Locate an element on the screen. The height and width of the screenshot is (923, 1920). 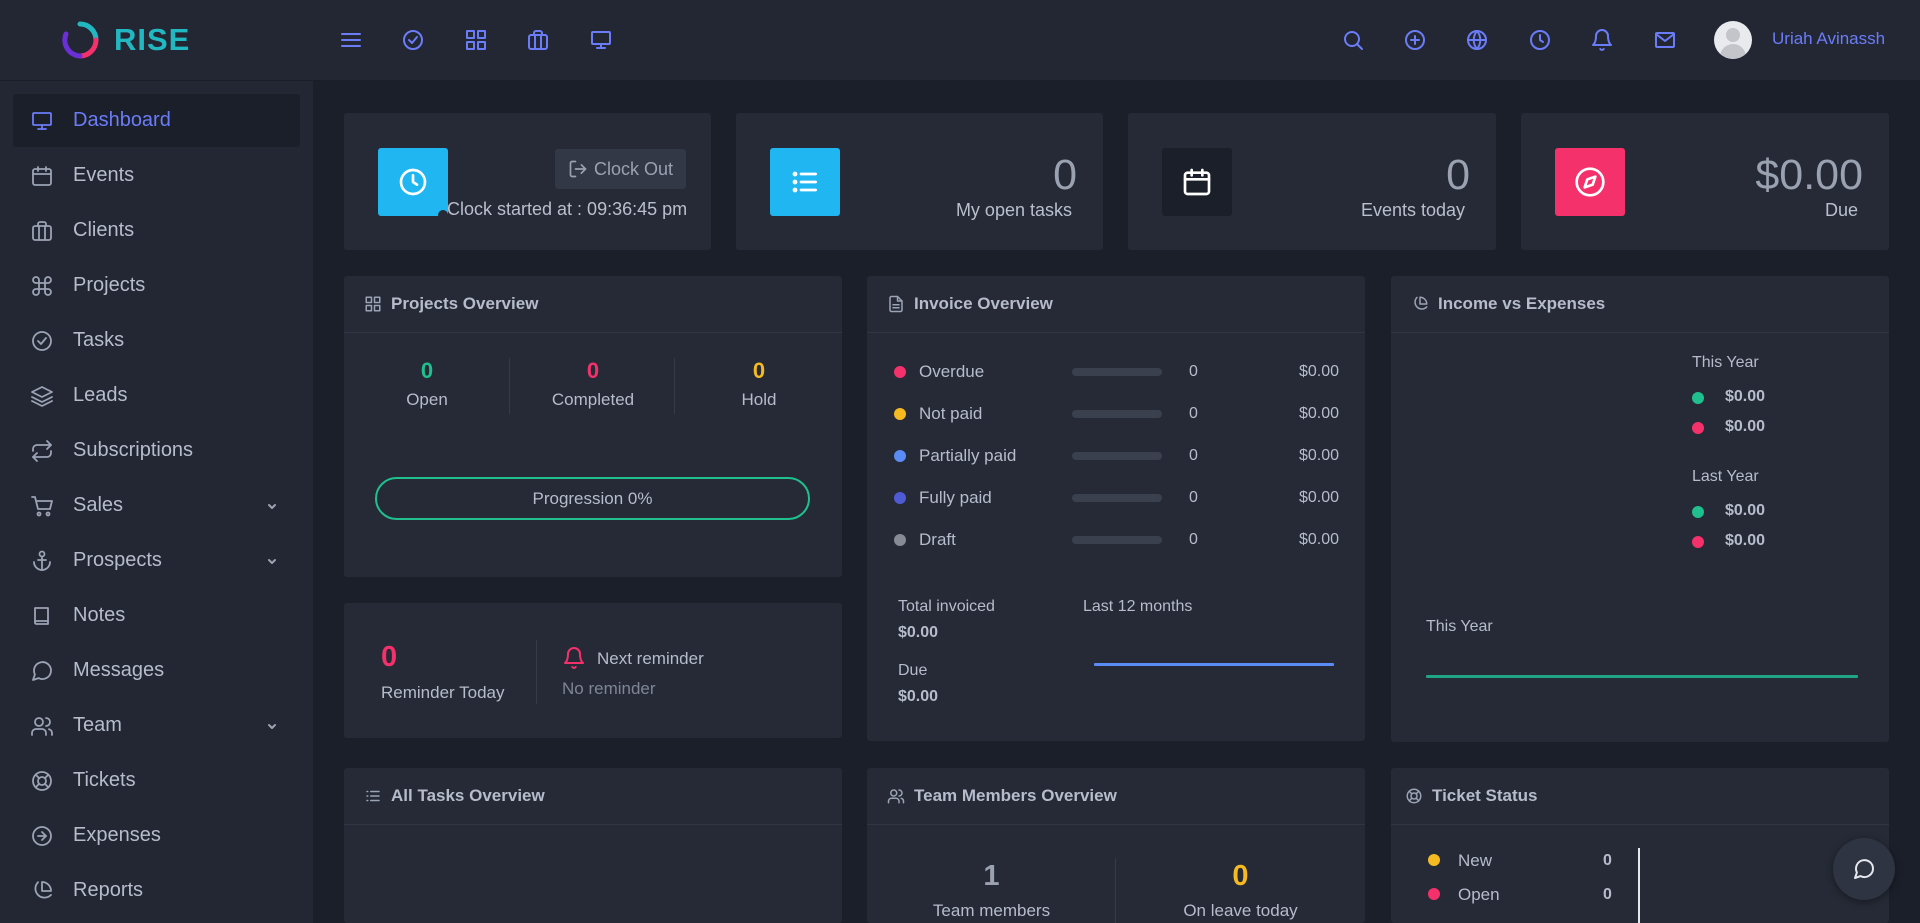
sidebar-item-prospects: Prospects is located at coordinates (156, 560).